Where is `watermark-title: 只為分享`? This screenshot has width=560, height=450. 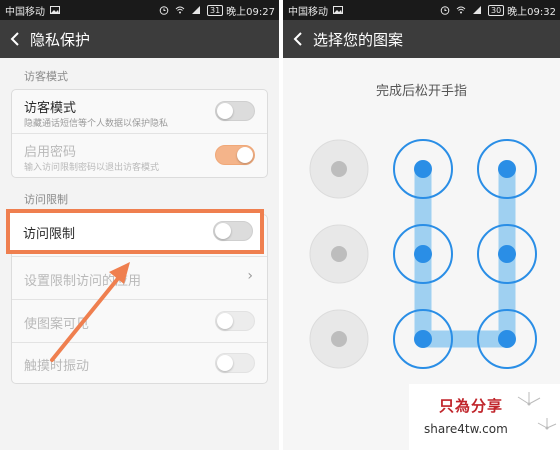 watermark-title: 只為分享 is located at coordinates (471, 406).